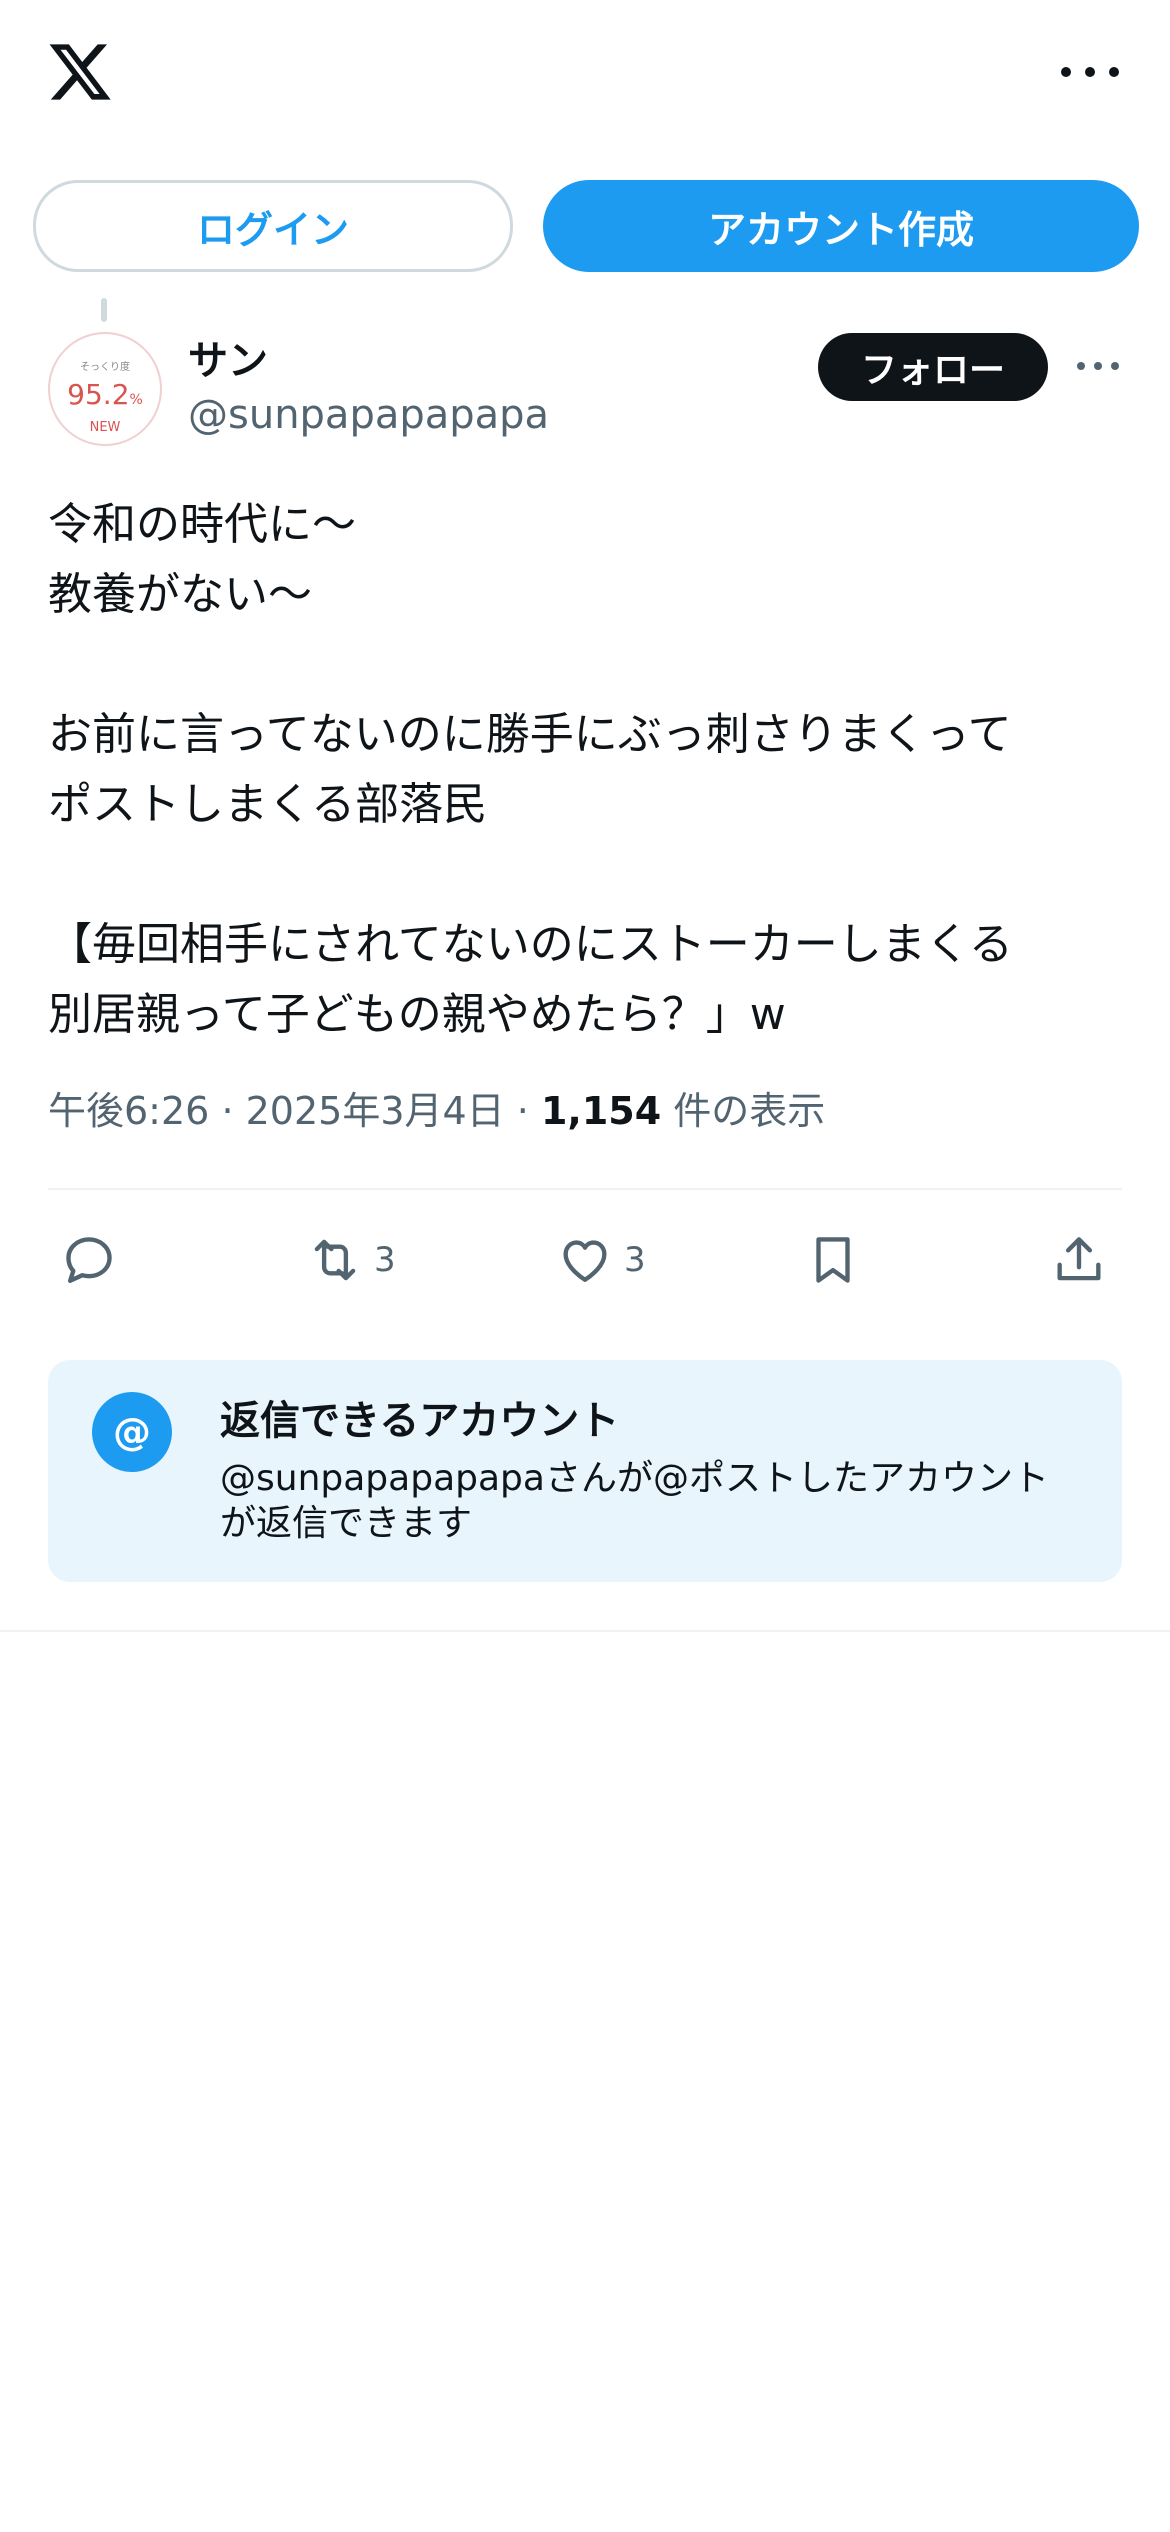  Describe the element at coordinates (749, 1111) in the screenshot. I see `views-label: 件の表示` at that location.